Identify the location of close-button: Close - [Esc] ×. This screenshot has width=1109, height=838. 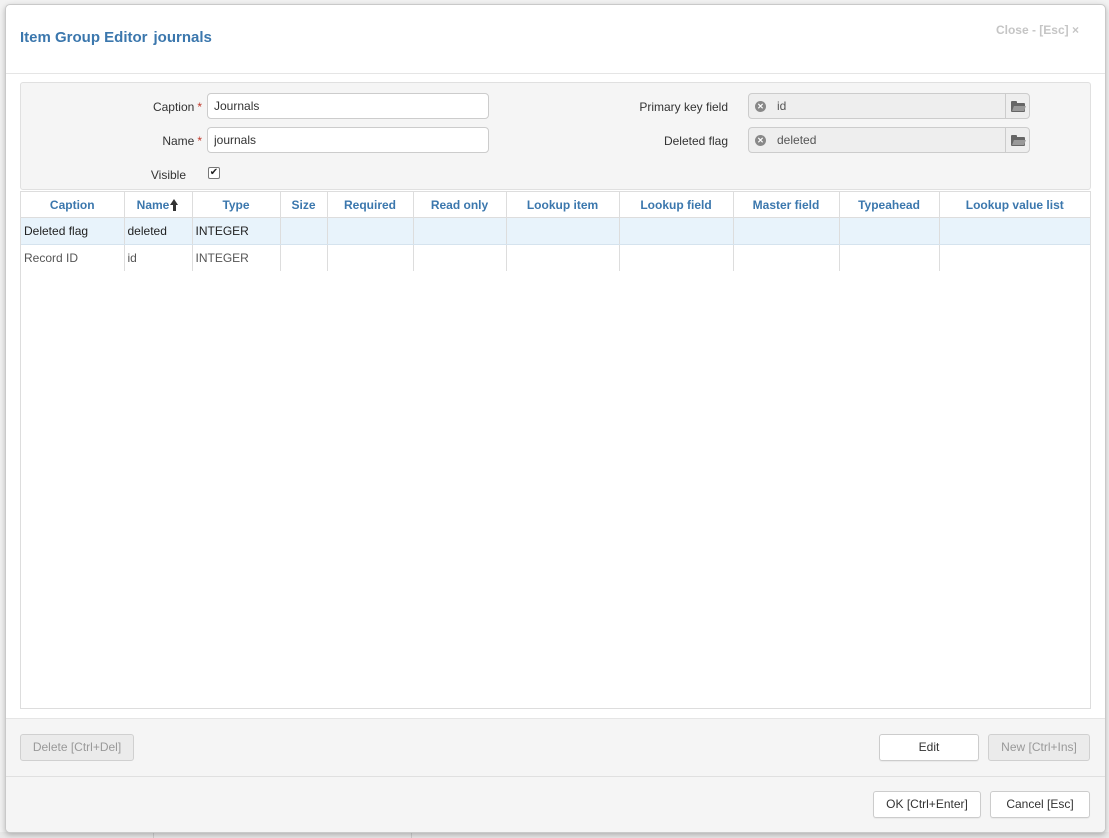
(1037, 30).